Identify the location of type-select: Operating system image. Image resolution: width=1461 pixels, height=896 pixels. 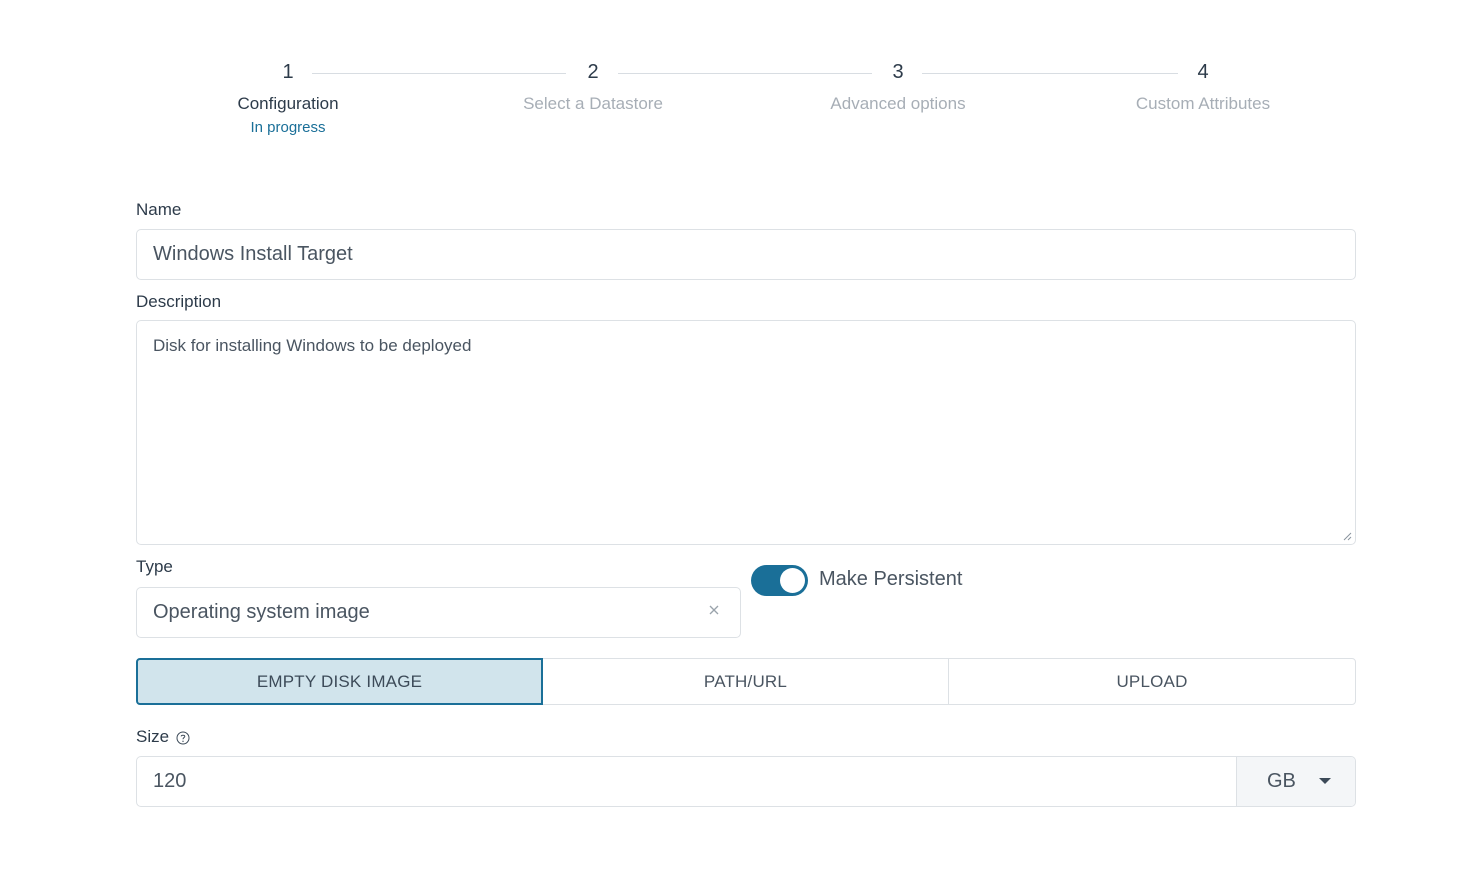
(438, 612).